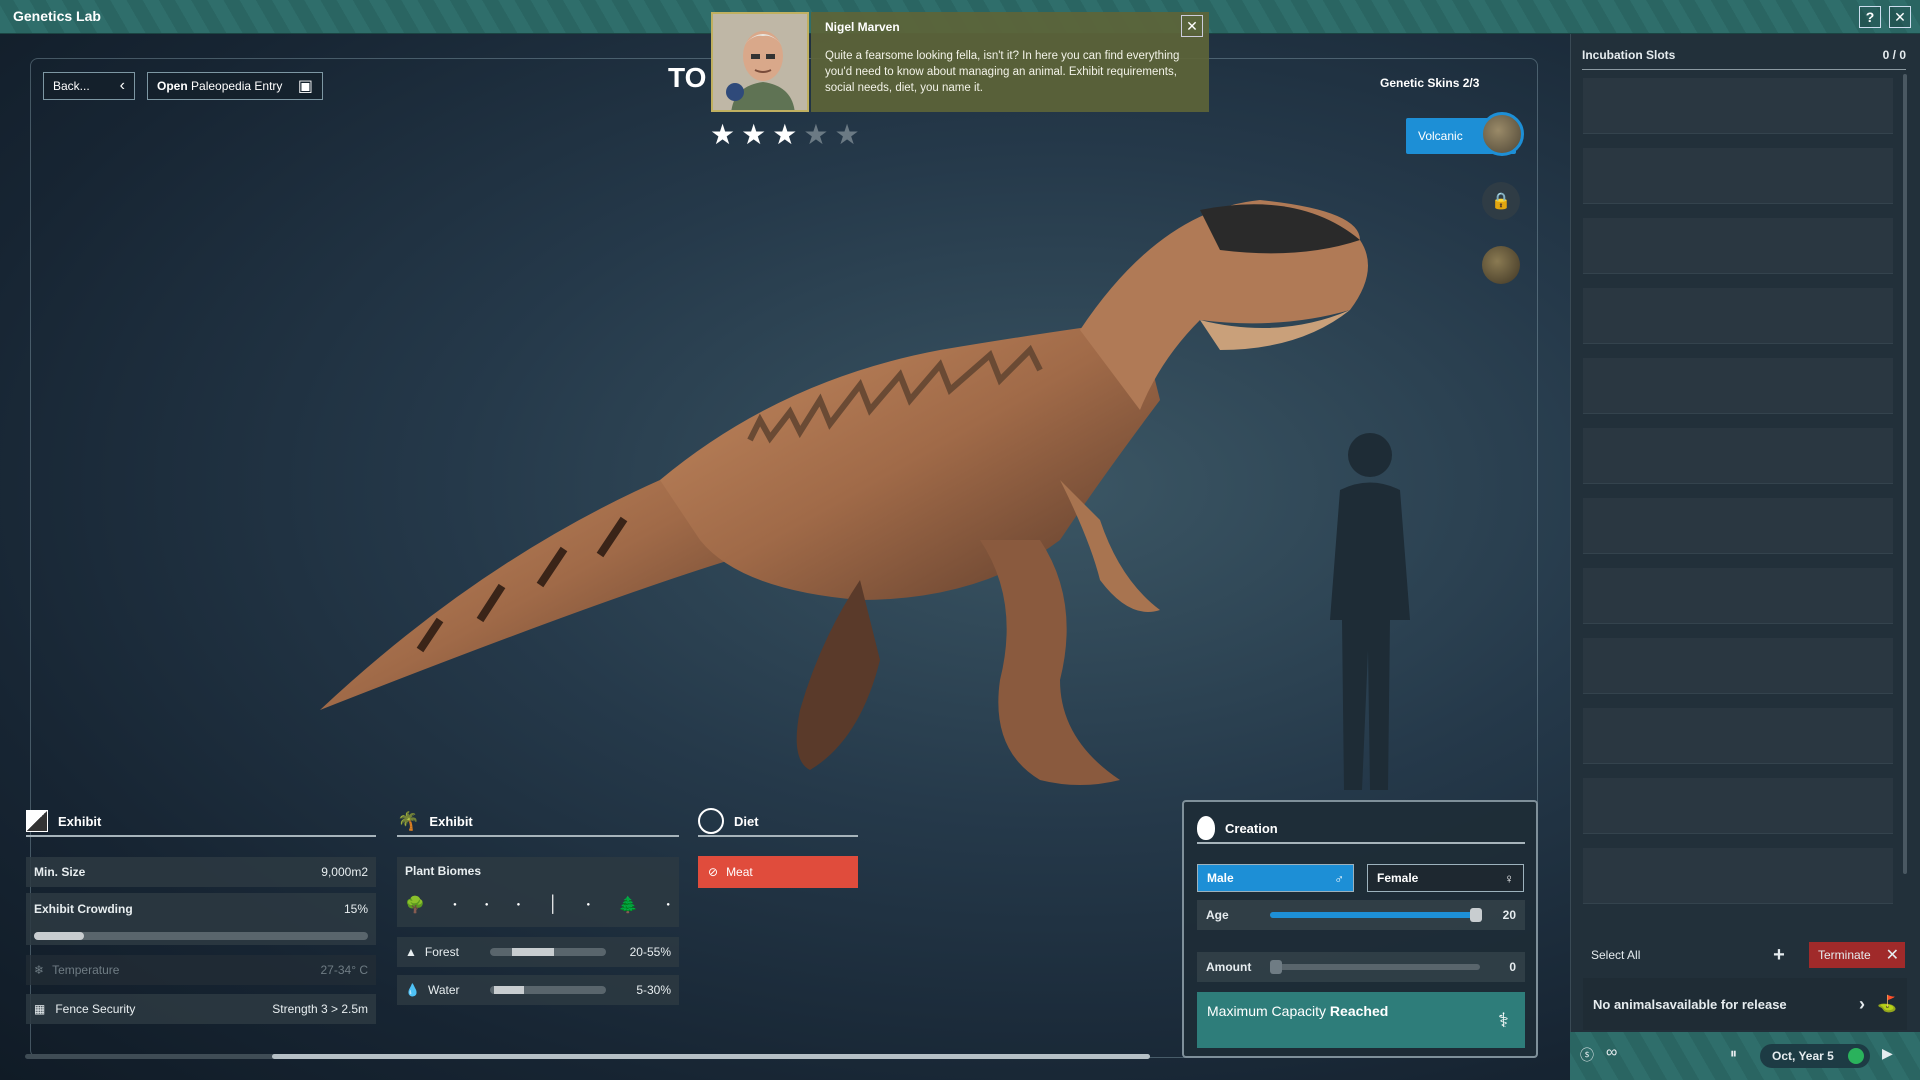 Image resolution: width=1920 pixels, height=1080 pixels. What do you see at coordinates (1373, 915) in the screenshot?
I see `age-slider-fill` at bounding box center [1373, 915].